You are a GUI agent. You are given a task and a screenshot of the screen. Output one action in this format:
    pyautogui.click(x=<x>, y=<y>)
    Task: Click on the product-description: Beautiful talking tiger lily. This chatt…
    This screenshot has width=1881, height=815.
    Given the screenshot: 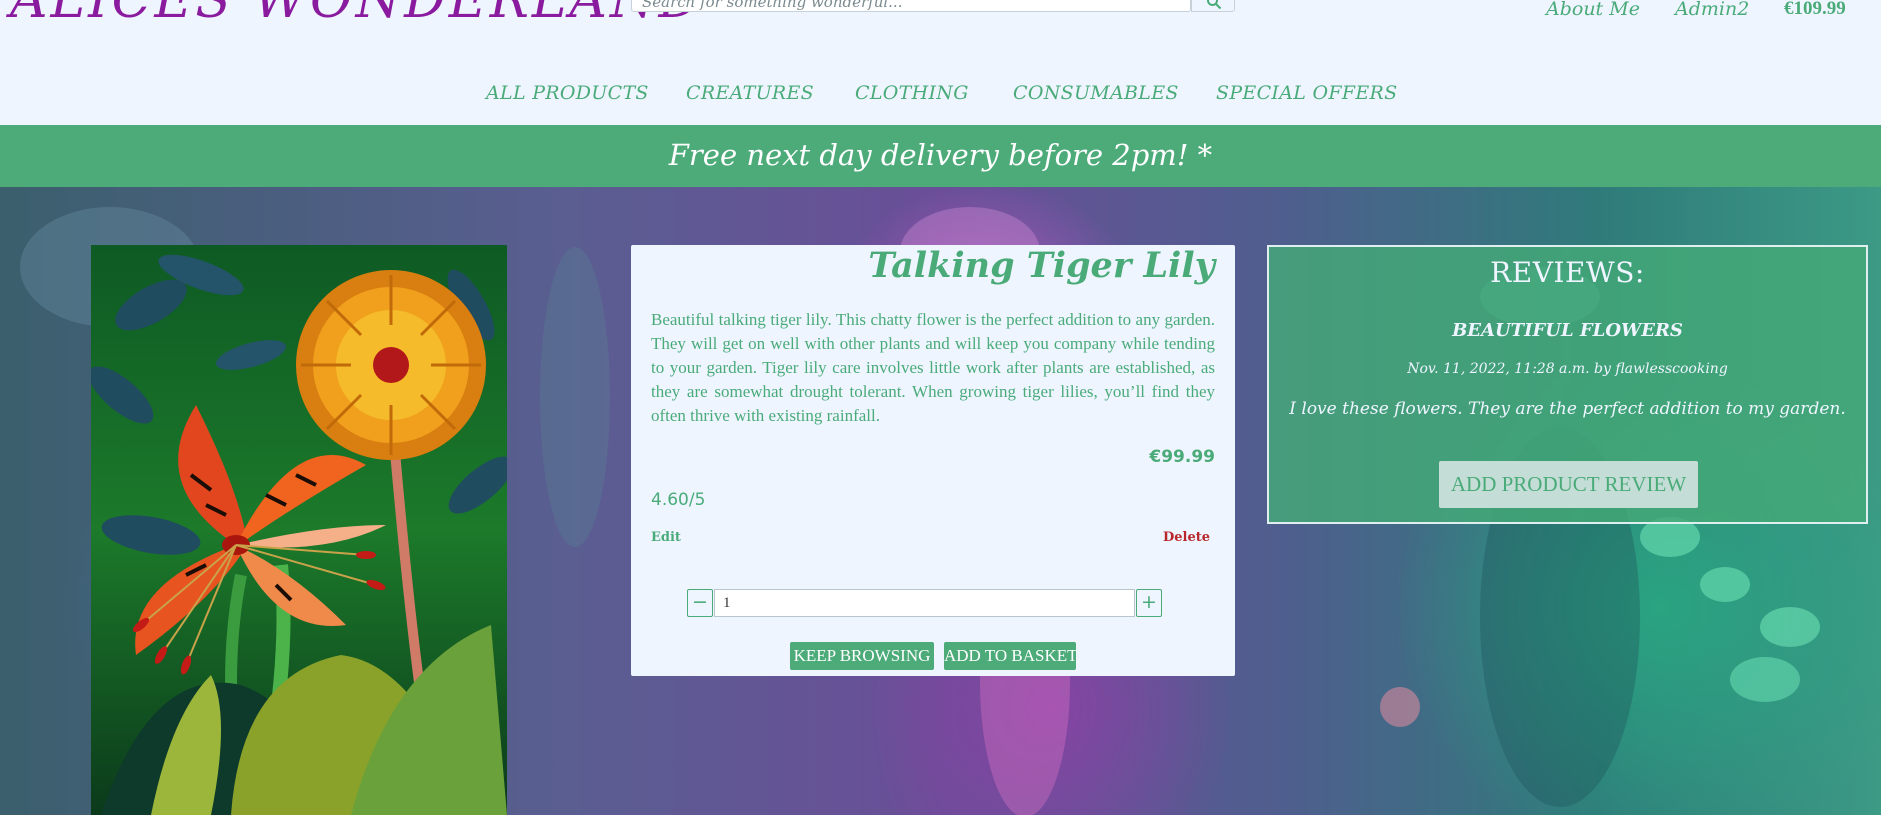 What is the action you would take?
    pyautogui.click(x=933, y=367)
    